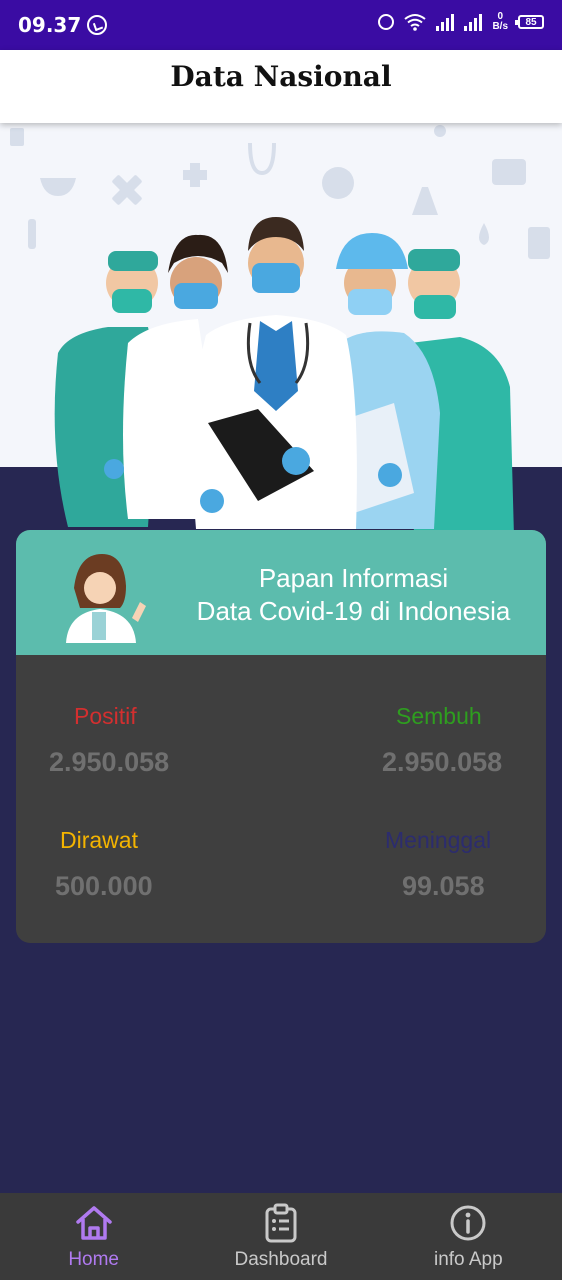 The image size is (562, 1280). I want to click on clipboard-icon, so click(281, 1223).